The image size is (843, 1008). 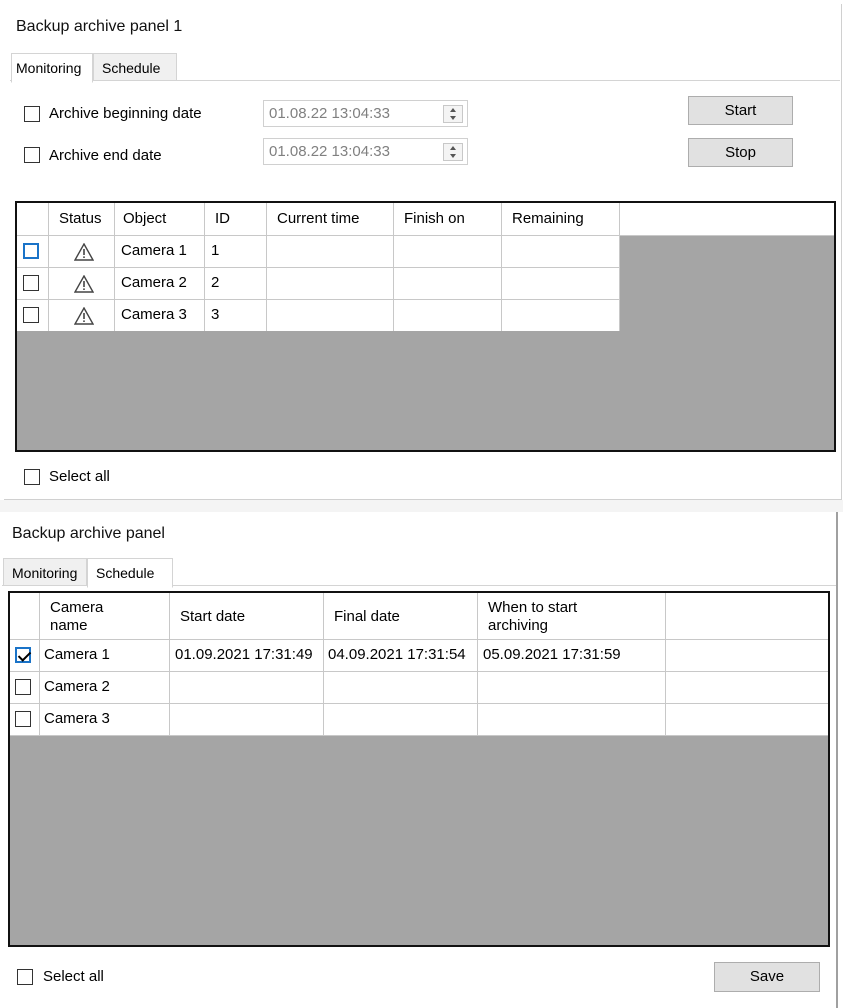 I want to click on table-row: Camera 2, so click(x=419, y=688).